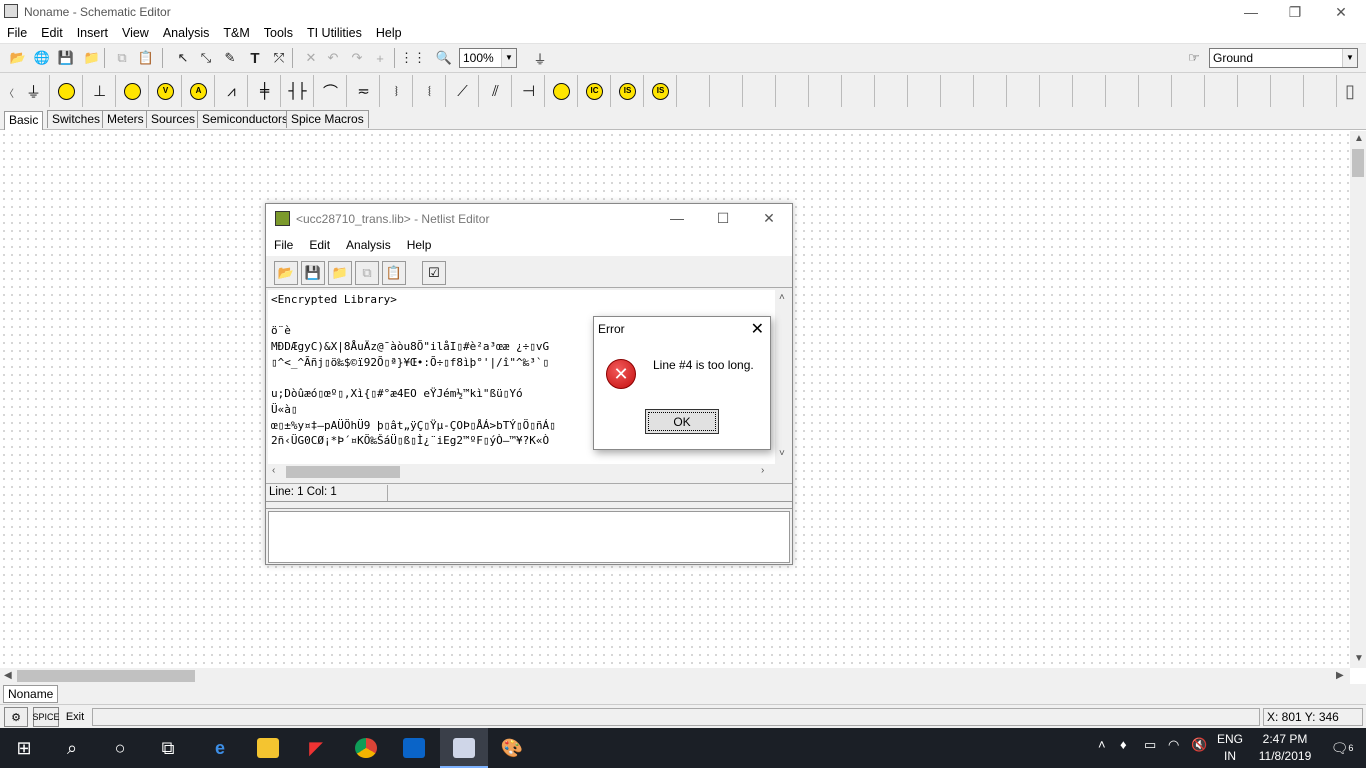 Image resolution: width=1366 pixels, height=768 pixels. Describe the element at coordinates (245, 119) in the screenshot. I see `tab-semiconductors: Semiconductors` at that location.